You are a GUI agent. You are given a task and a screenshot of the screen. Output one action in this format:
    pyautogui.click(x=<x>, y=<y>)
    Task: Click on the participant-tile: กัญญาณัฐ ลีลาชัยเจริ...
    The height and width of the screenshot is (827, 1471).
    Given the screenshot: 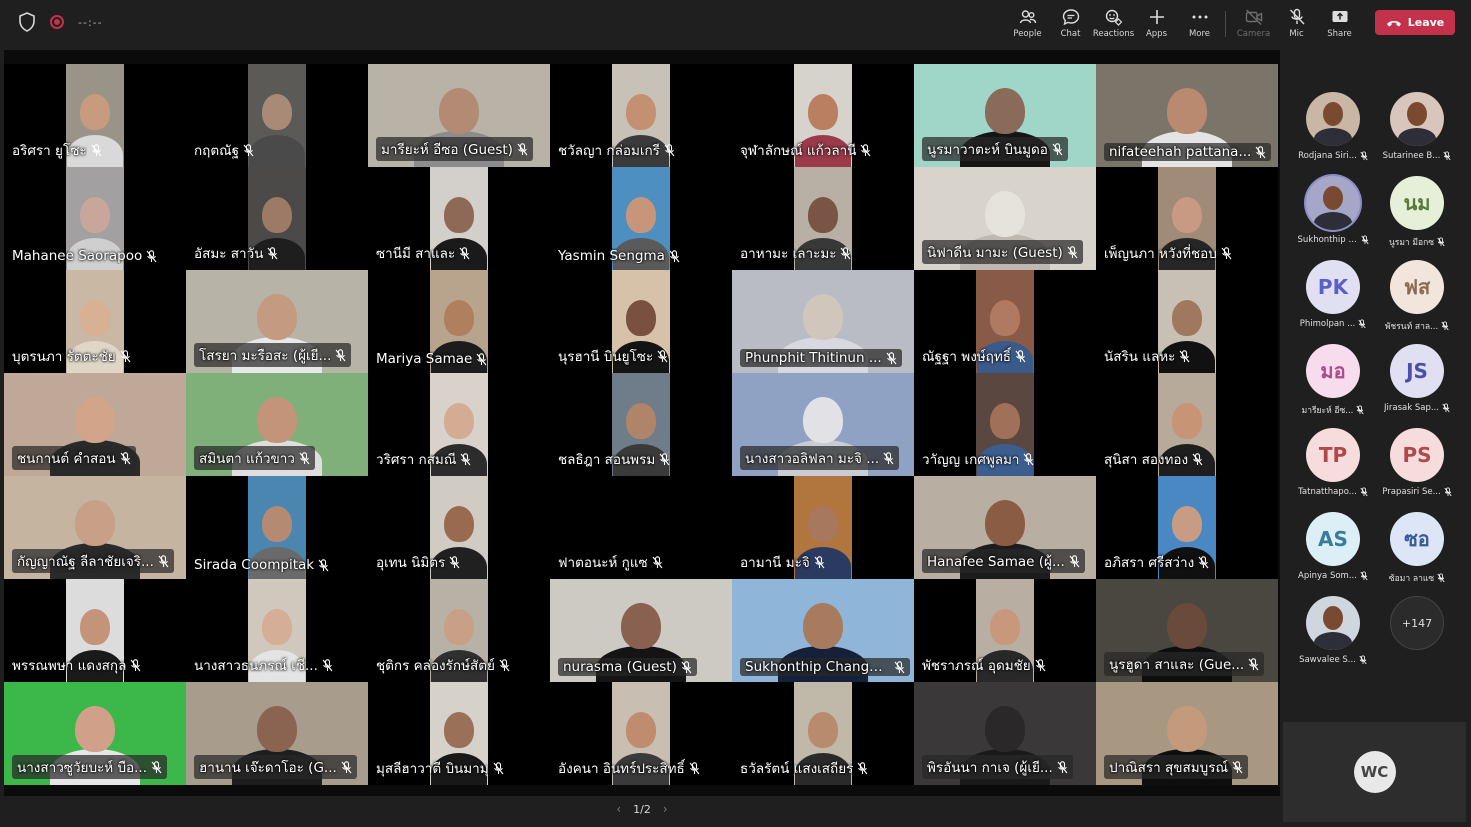 What is the action you would take?
    pyautogui.click(x=95, y=527)
    